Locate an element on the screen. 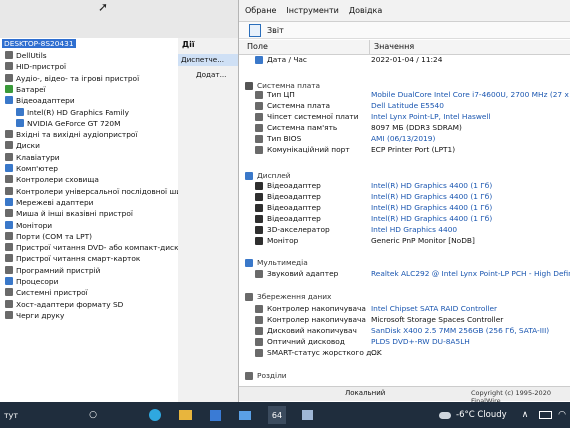 The image size is (570, 428). tree-item: Миша й інші вказівні пристрої is located at coordinates (69, 214).